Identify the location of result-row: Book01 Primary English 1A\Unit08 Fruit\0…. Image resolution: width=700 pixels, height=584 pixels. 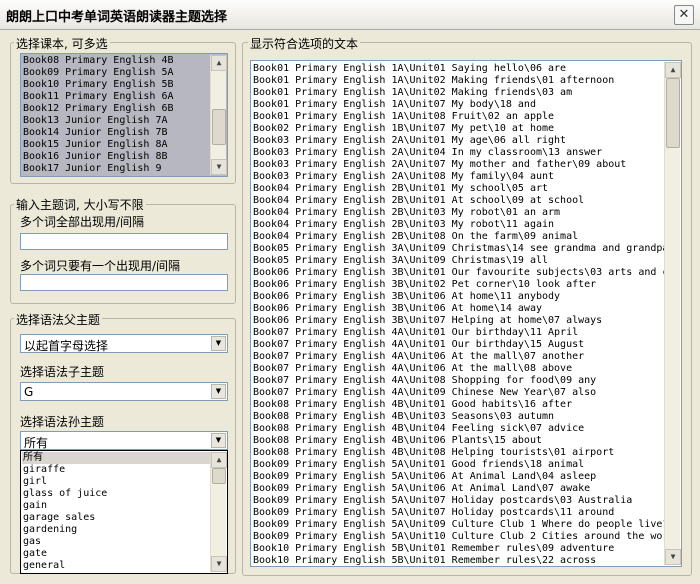
(458, 117).